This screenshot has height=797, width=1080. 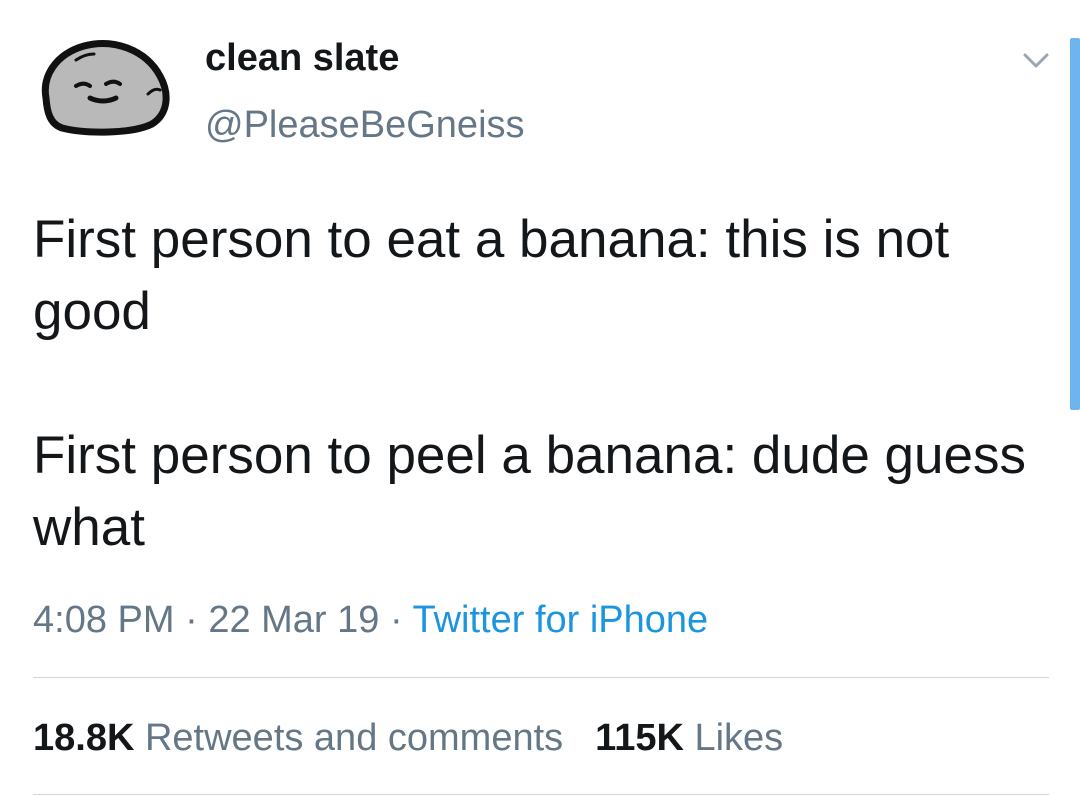 I want to click on retweets-count: 18.8K, so click(x=84, y=738).